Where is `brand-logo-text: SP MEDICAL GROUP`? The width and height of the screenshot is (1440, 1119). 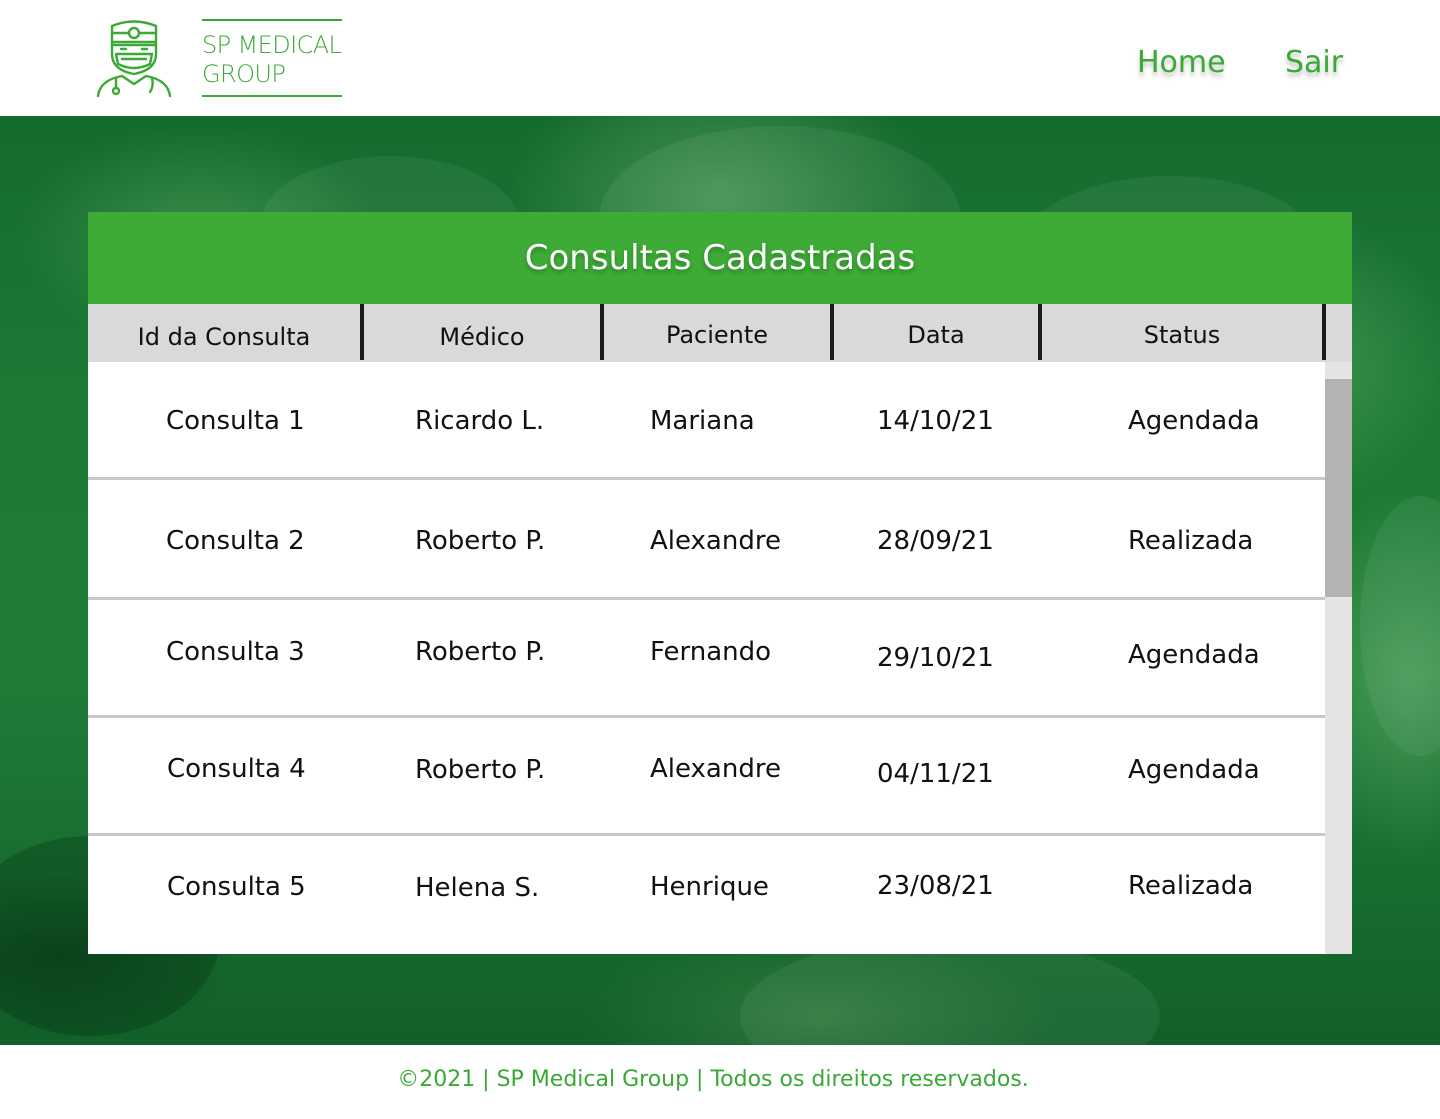
brand-logo-text: SP MEDICAL GROUP is located at coordinates (272, 58).